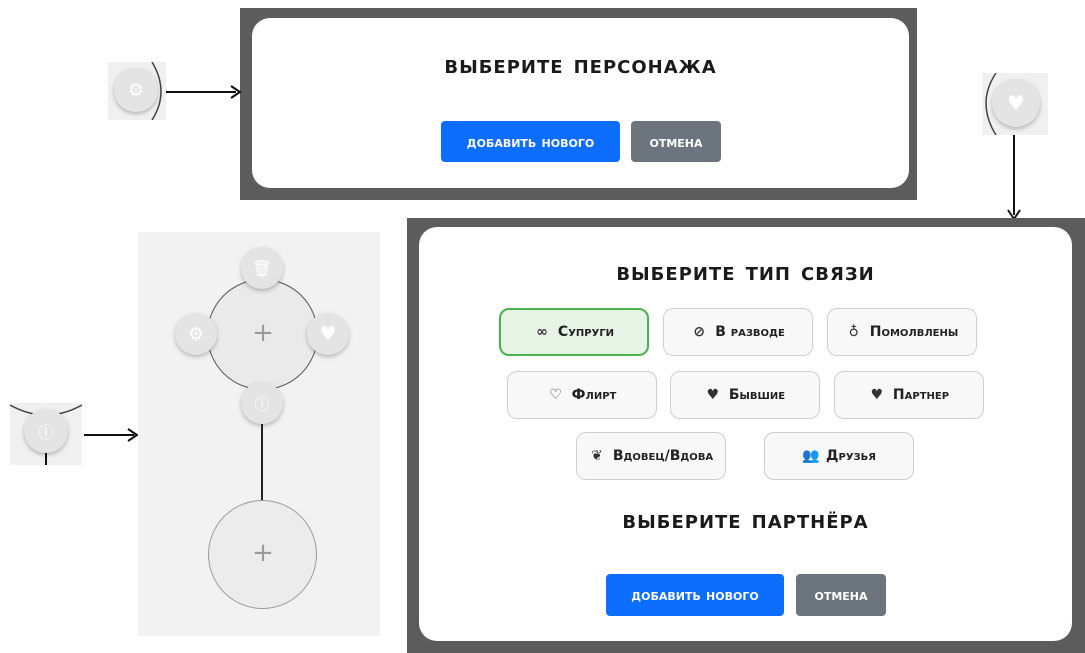 The image size is (1085, 653). I want to click on rings-icon: ∞, so click(542, 332).